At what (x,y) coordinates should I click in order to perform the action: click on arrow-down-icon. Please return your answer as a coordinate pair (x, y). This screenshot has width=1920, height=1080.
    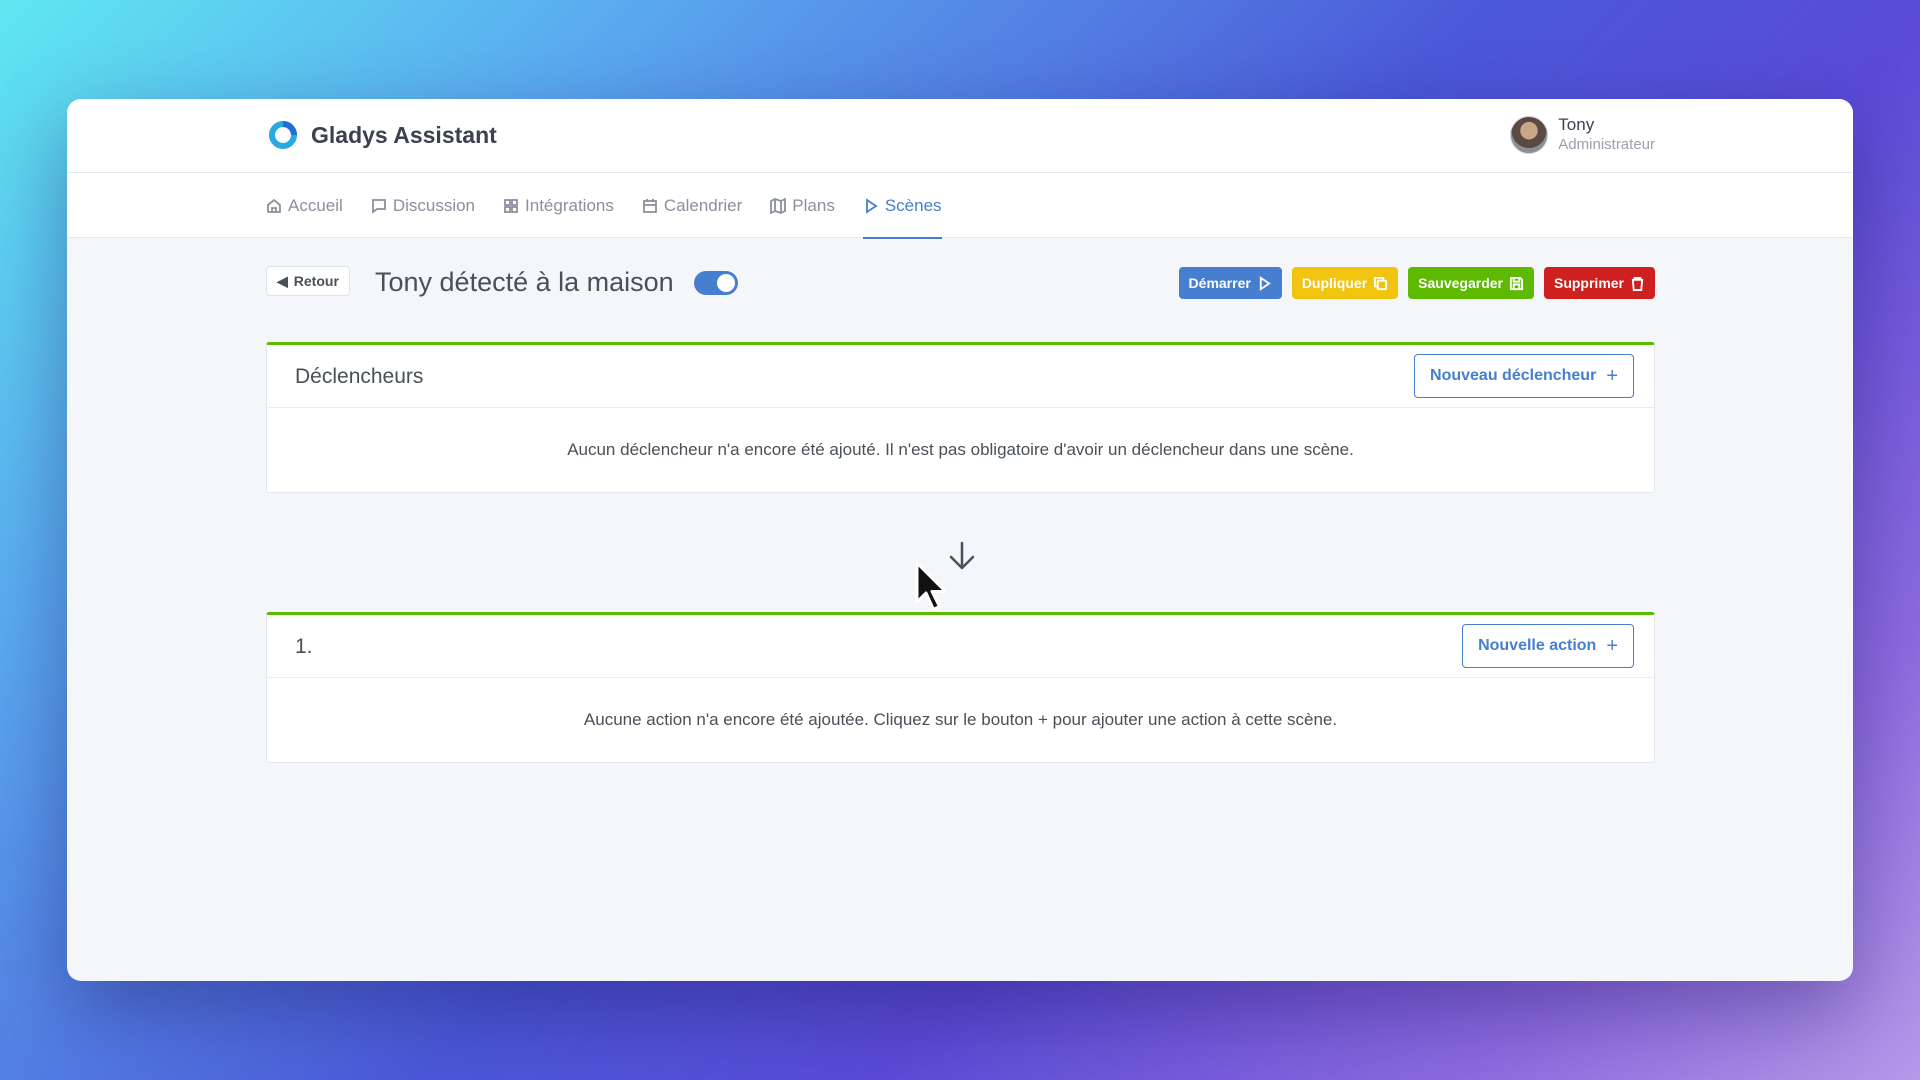
    Looking at the image, I should click on (962, 555).